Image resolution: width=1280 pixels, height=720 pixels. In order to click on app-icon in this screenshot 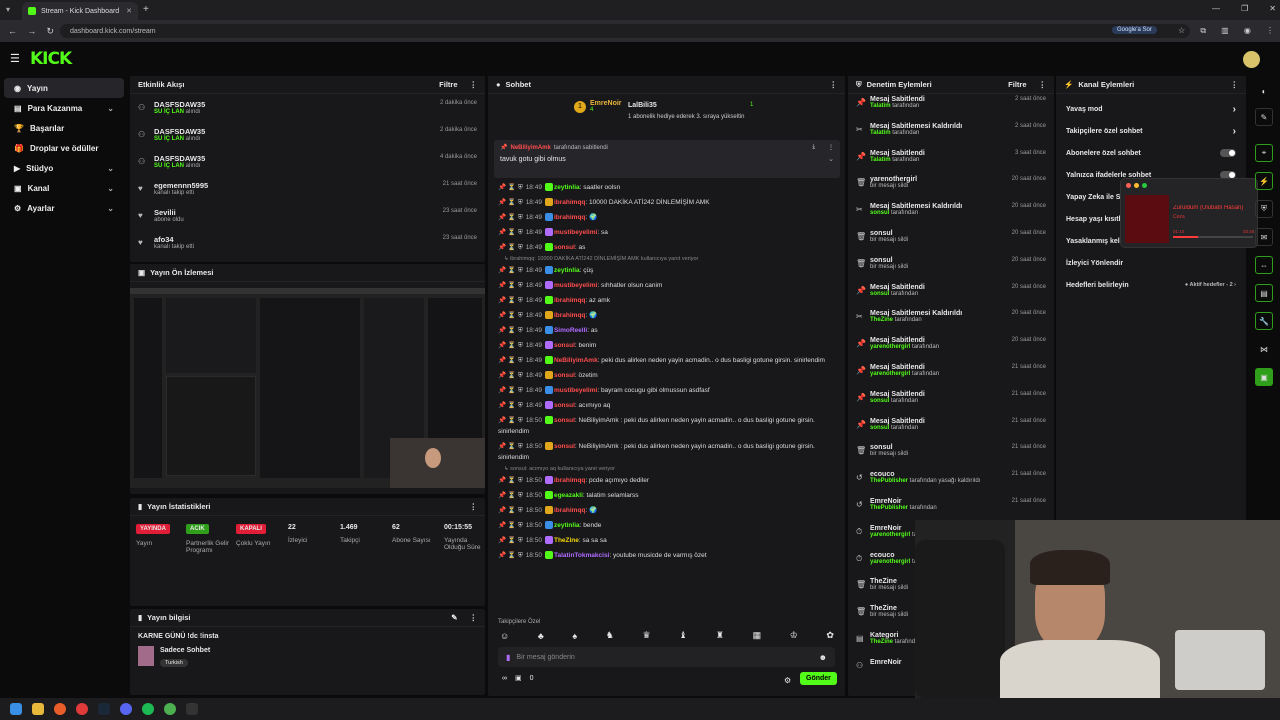, I will do `click(82, 709)`.